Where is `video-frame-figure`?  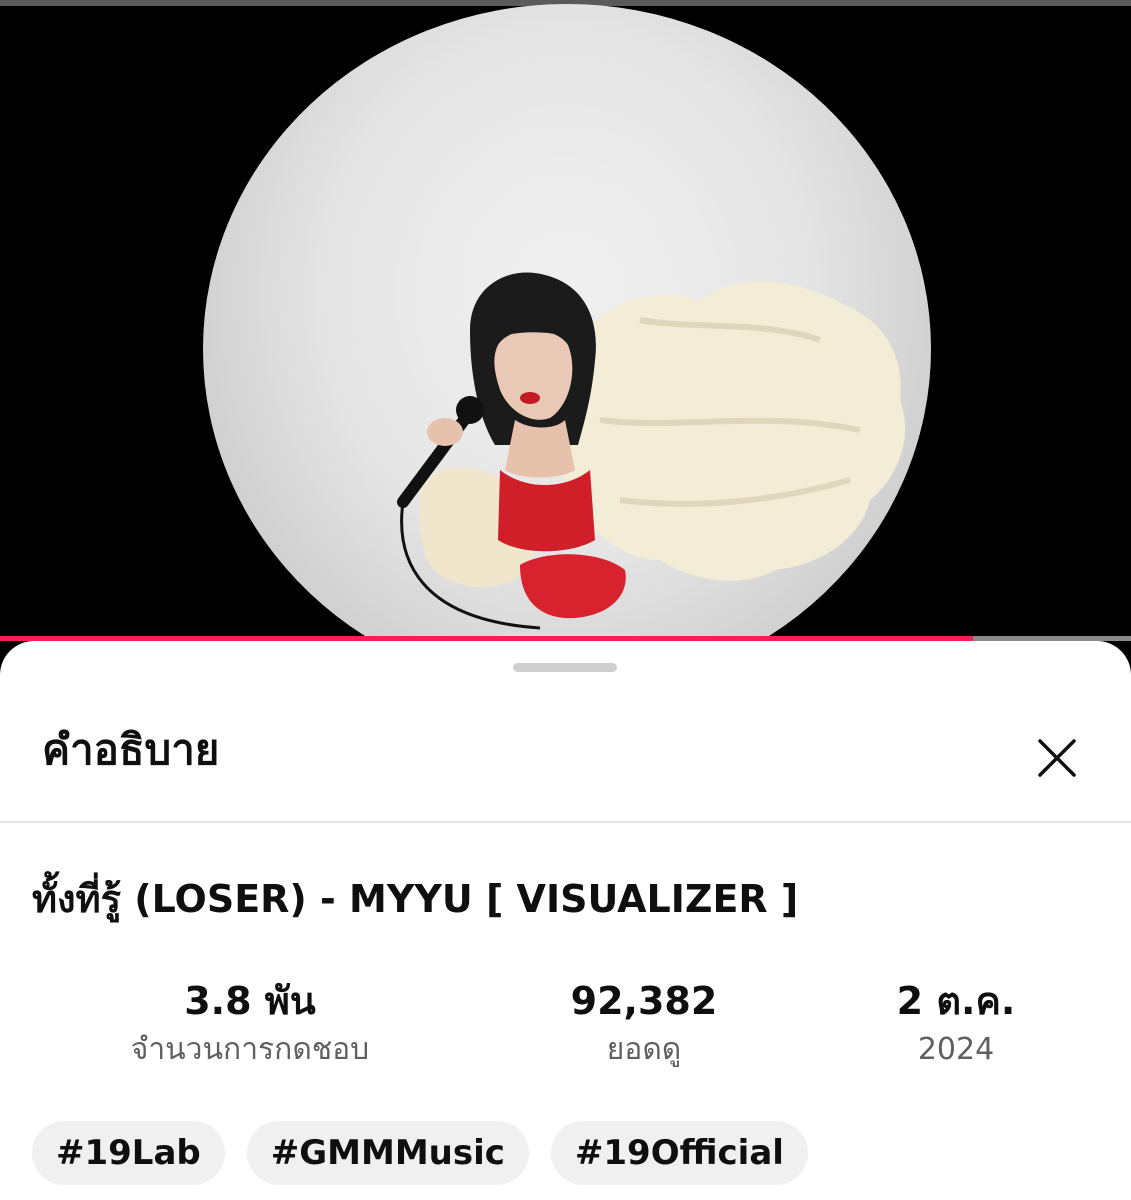 video-frame-figure is located at coordinates (651, 451).